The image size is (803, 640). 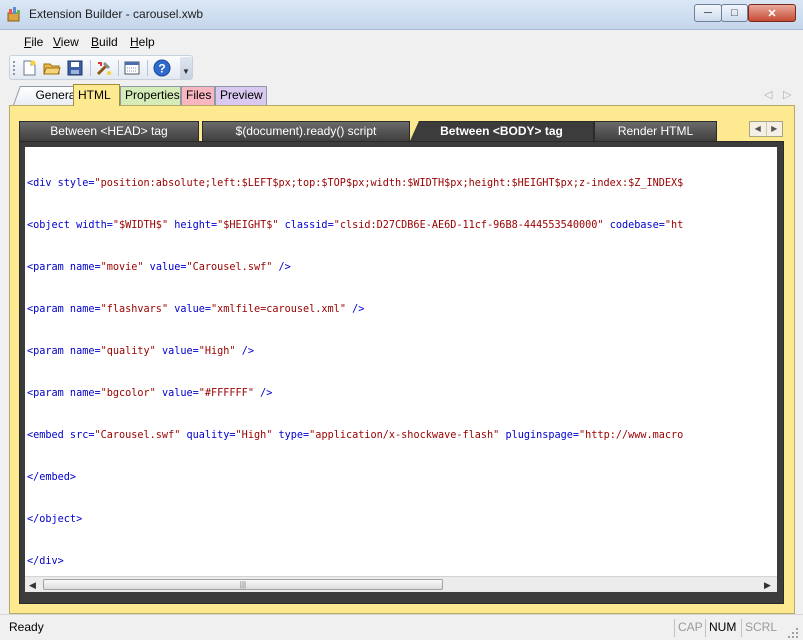 What do you see at coordinates (774, 129) in the screenshot?
I see `chevron-right-icon: ▶` at bounding box center [774, 129].